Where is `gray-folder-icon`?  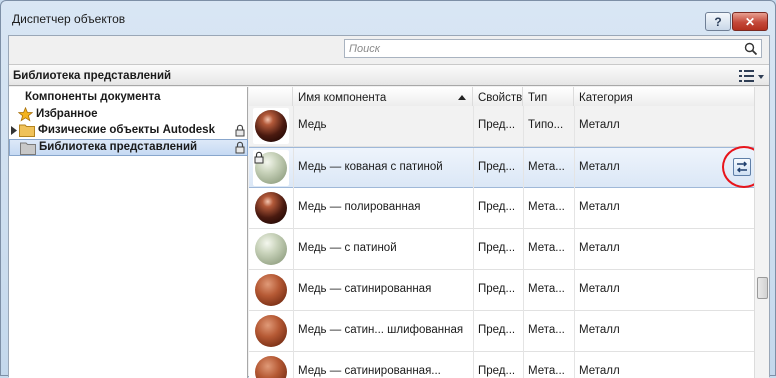
gray-folder-icon is located at coordinates (28, 148).